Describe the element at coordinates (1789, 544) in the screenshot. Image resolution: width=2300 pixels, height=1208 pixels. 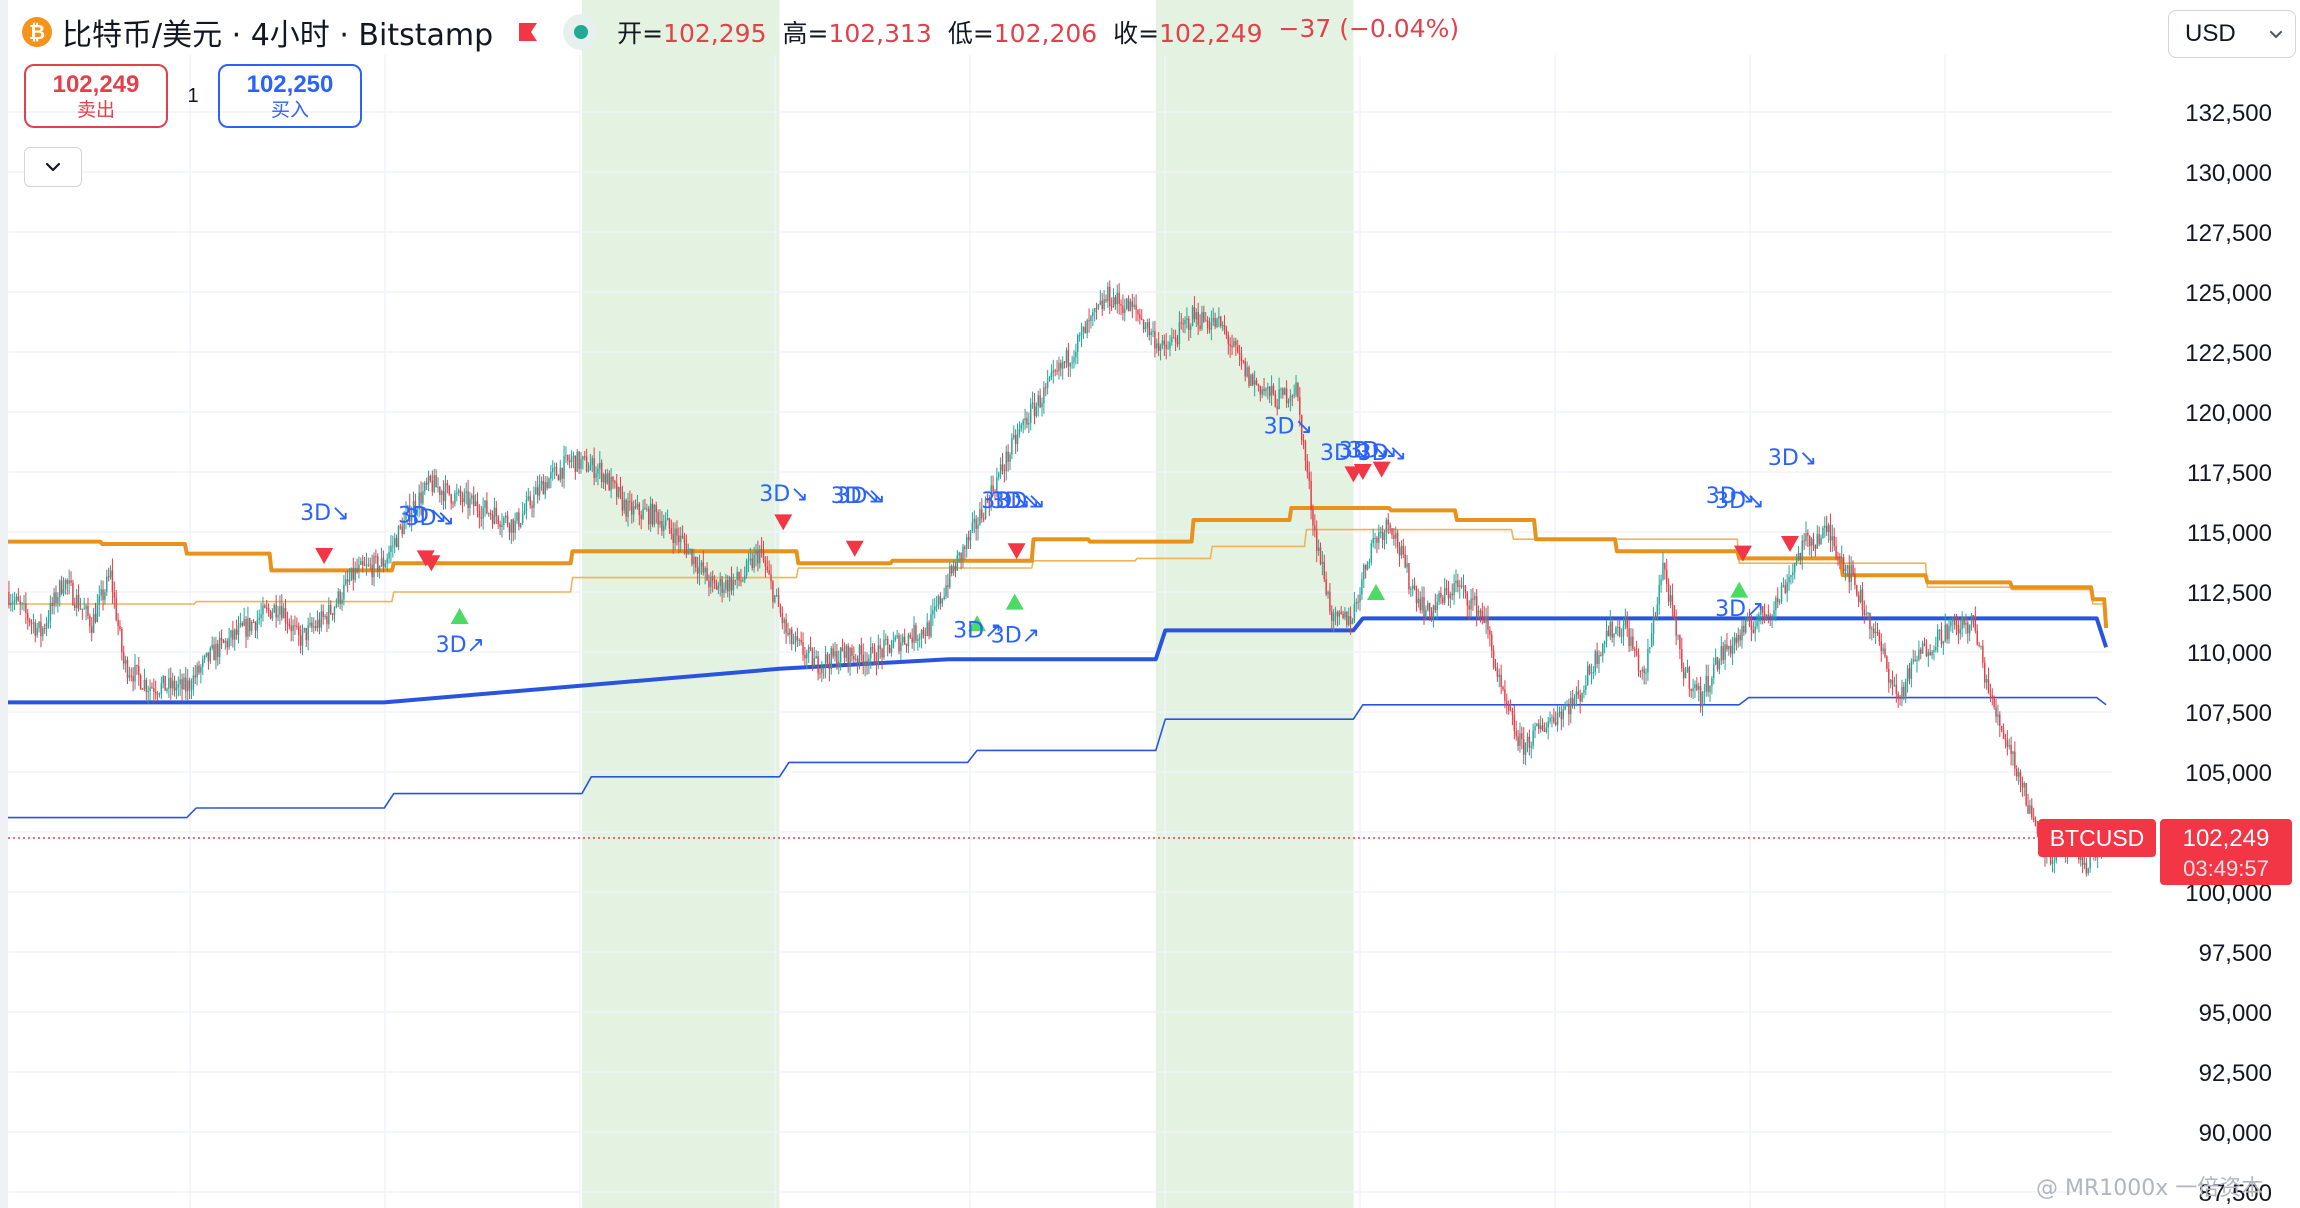
I see `sell-signal-marker` at that location.